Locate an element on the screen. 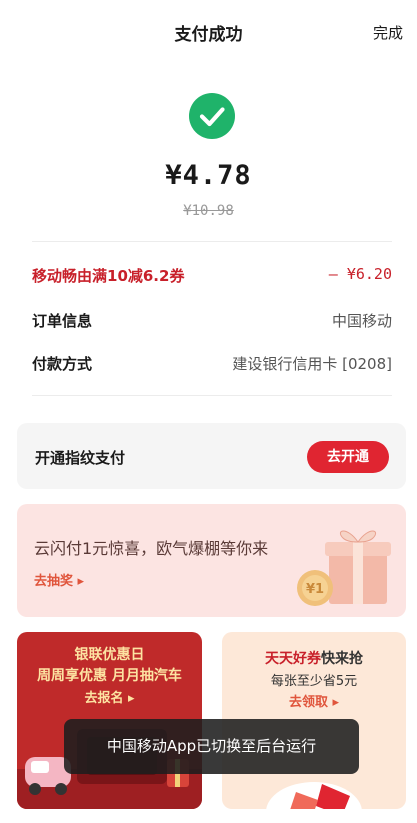  payment-method-label: 付款方式 is located at coordinates (62, 364).